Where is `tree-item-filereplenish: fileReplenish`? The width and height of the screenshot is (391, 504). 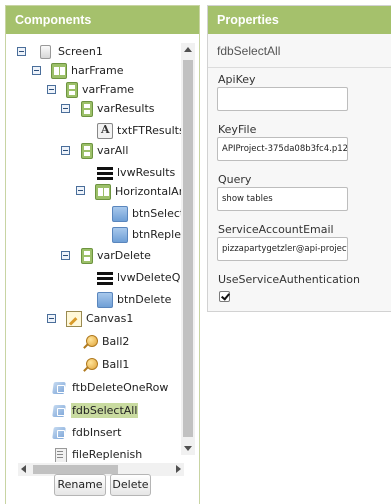
tree-item-filereplenish: fileReplenish is located at coordinates (97, 453).